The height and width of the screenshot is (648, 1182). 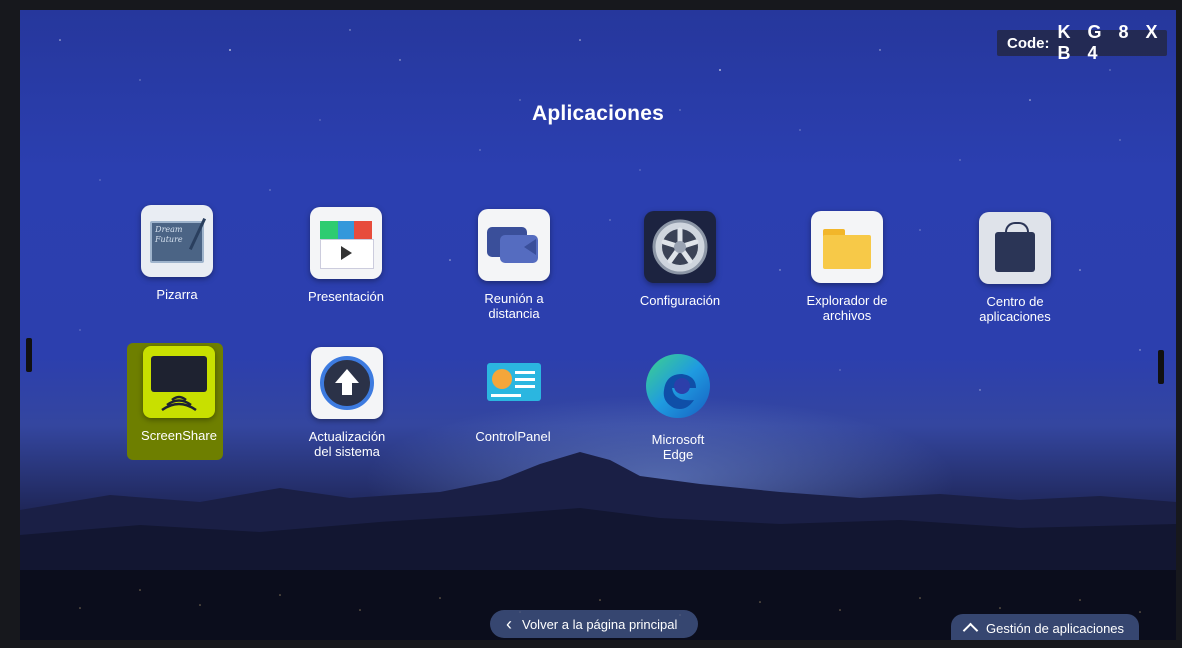 What do you see at coordinates (169, 239) in the screenshot?
I see `whiteboard-art-line2: Future` at bounding box center [169, 239].